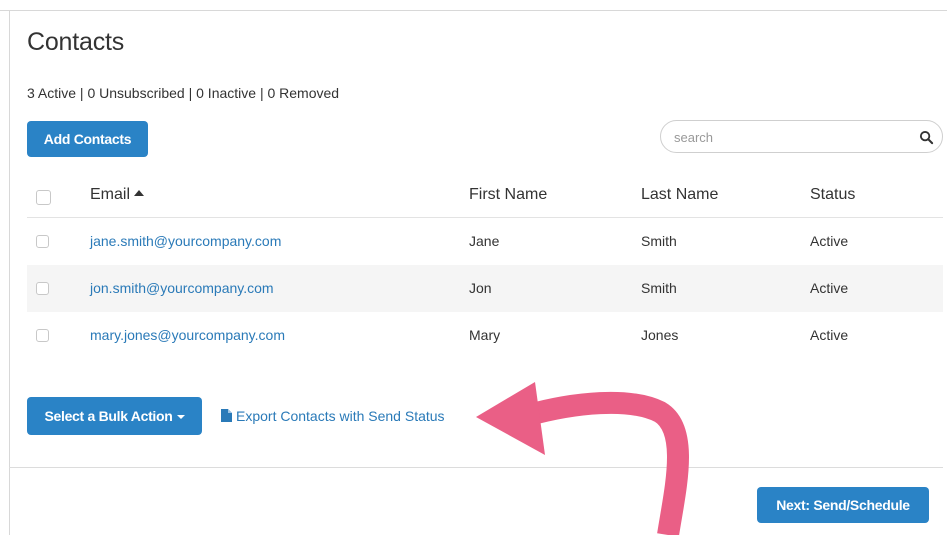 The height and width of the screenshot is (535, 947). Describe the element at coordinates (660, 335) in the screenshot. I see `contact-last-name: Jones` at that location.